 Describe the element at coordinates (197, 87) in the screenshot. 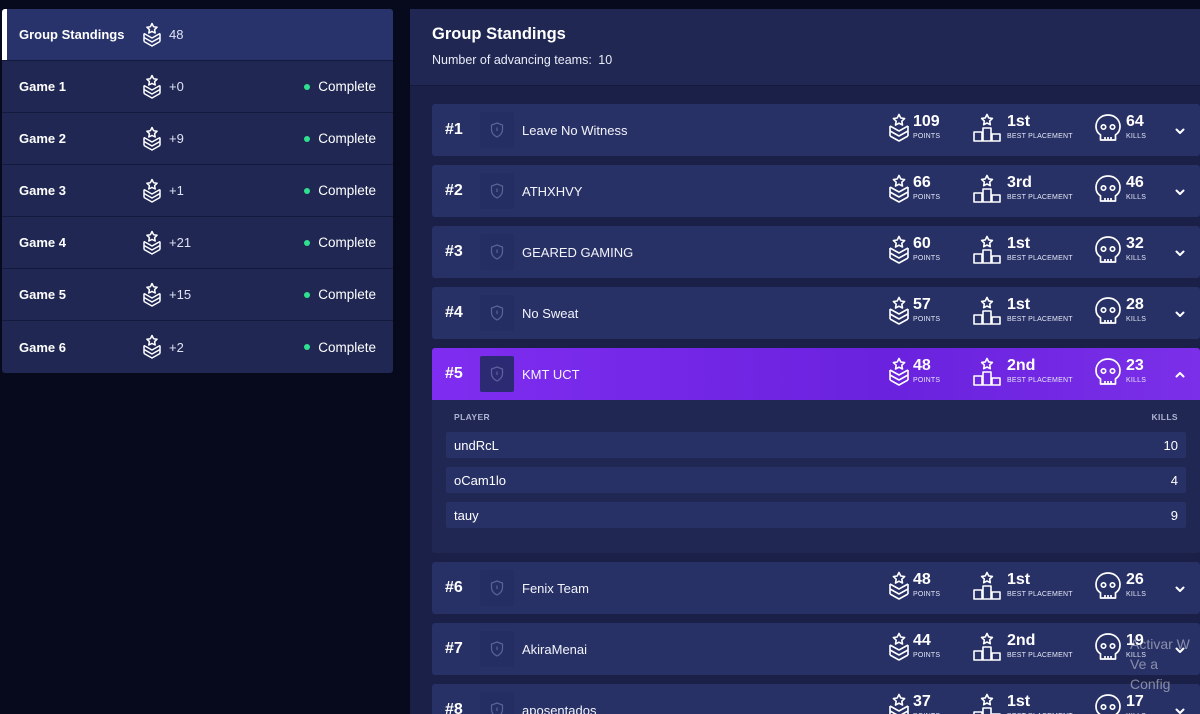

I see `sidebar-item-game: Game 1 +0 Complete` at that location.